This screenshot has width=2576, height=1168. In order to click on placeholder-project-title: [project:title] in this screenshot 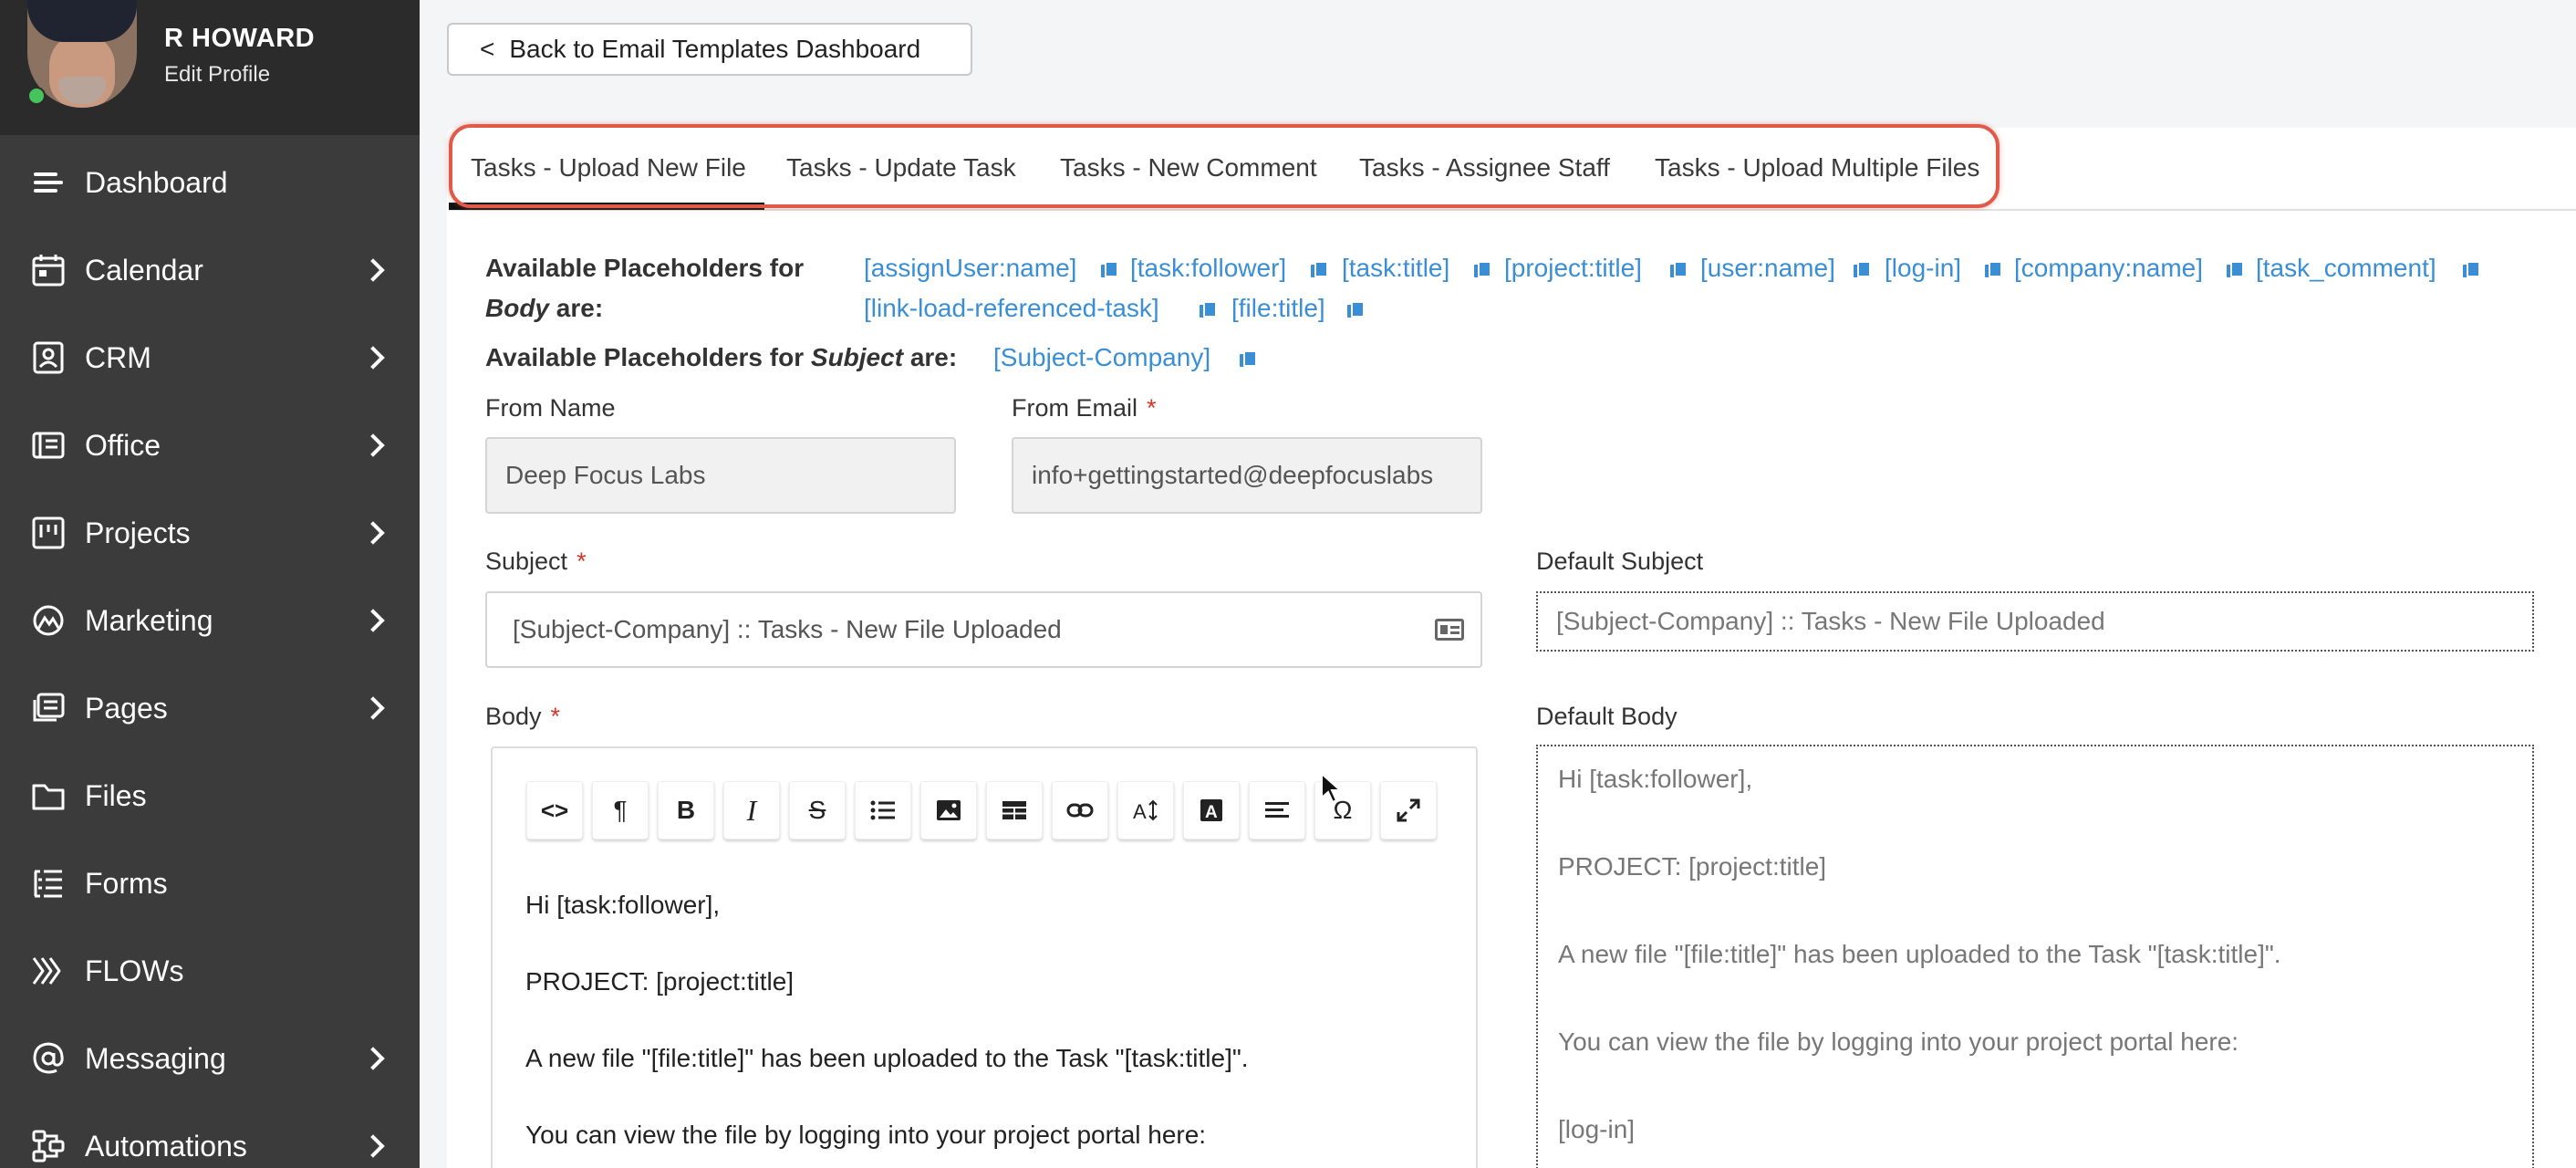, I will do `click(1573, 268)`.